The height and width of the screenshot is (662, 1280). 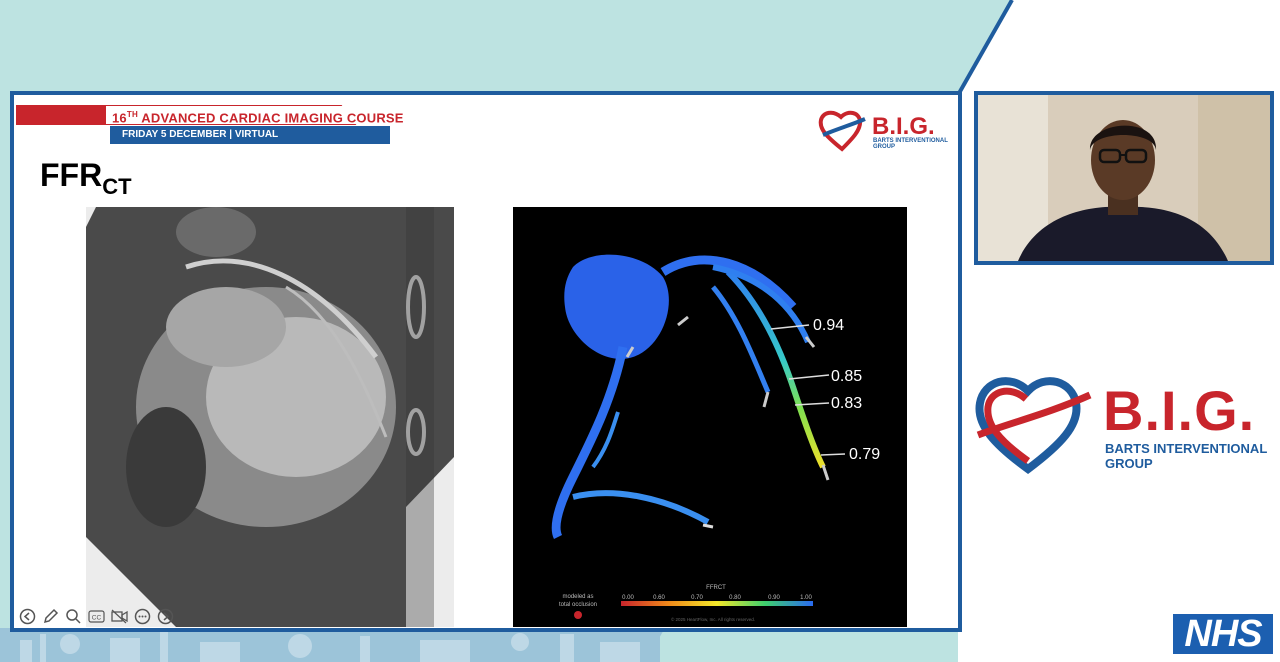 I want to click on occlusion-note: total occlusion, so click(x=578, y=605).